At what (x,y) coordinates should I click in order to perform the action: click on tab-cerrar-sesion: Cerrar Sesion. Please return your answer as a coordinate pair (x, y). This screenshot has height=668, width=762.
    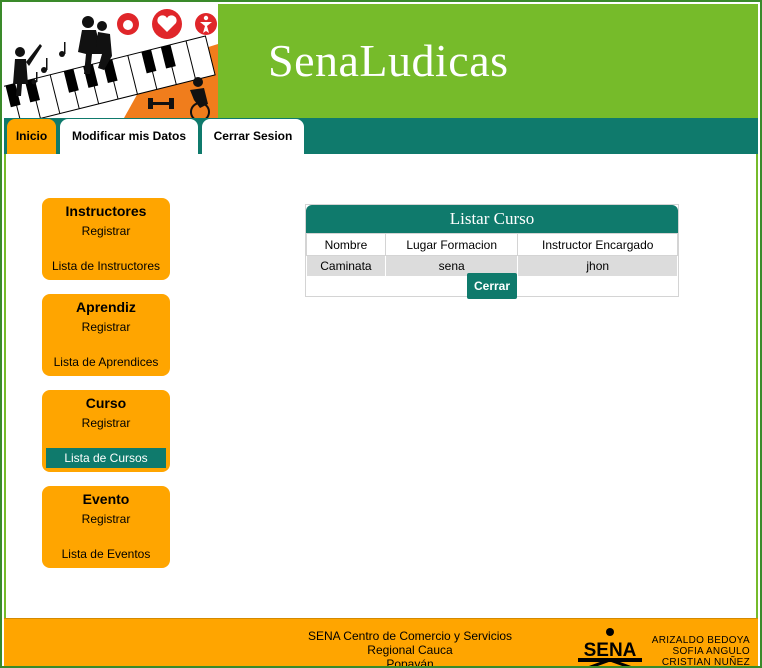
    Looking at the image, I should click on (253, 136).